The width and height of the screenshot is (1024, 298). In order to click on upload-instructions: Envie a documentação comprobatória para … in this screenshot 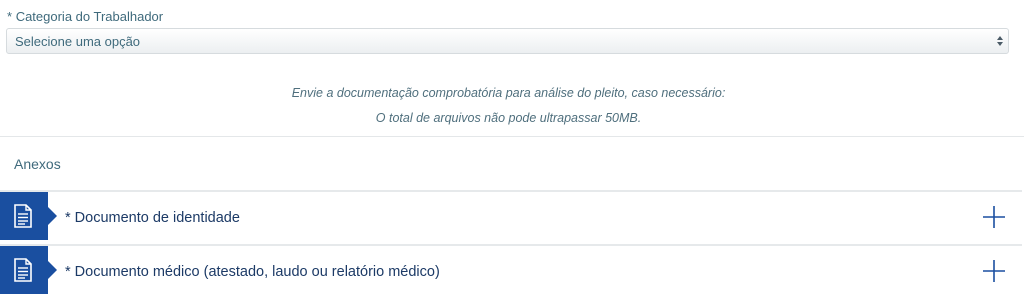, I will do `click(508, 93)`.